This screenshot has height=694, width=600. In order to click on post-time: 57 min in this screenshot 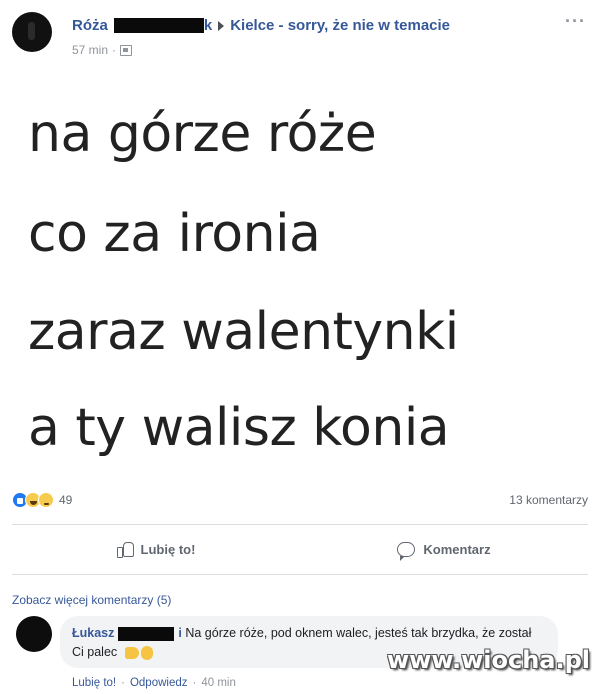, I will do `click(90, 50)`.